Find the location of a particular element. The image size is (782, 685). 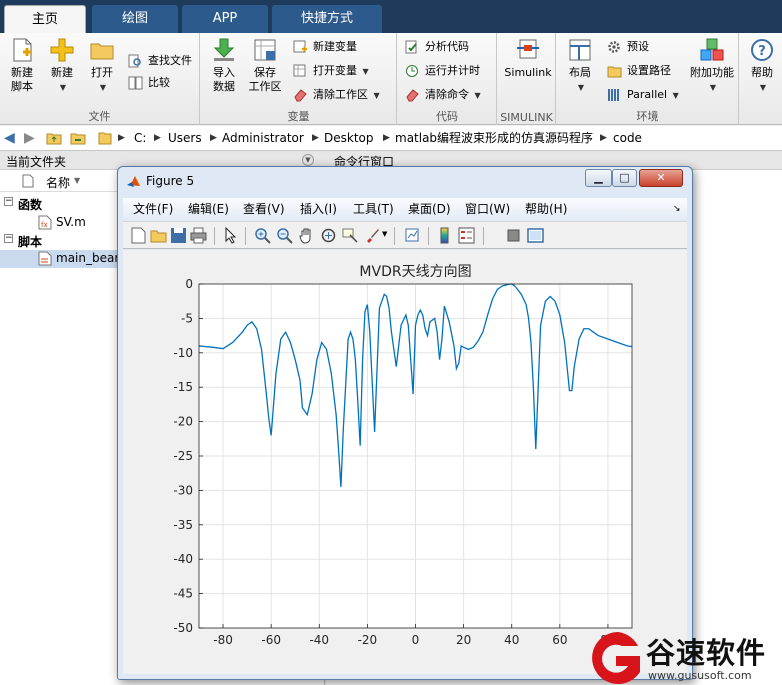

folder-icon is located at coordinates (614, 72).